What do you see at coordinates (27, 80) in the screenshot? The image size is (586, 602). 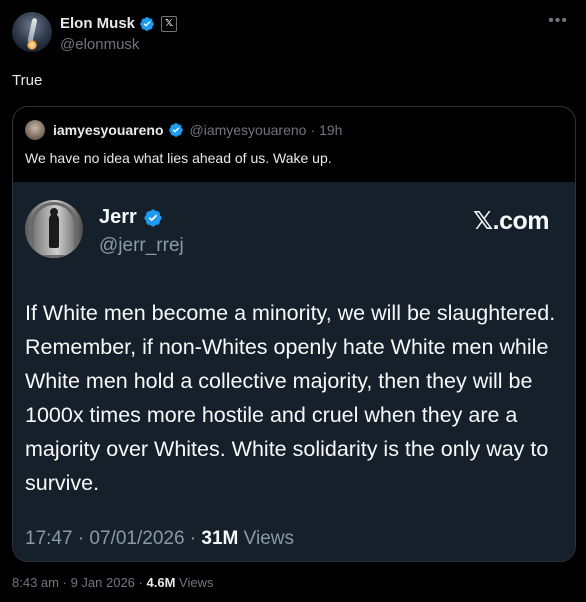 I see `post-text: True` at bounding box center [27, 80].